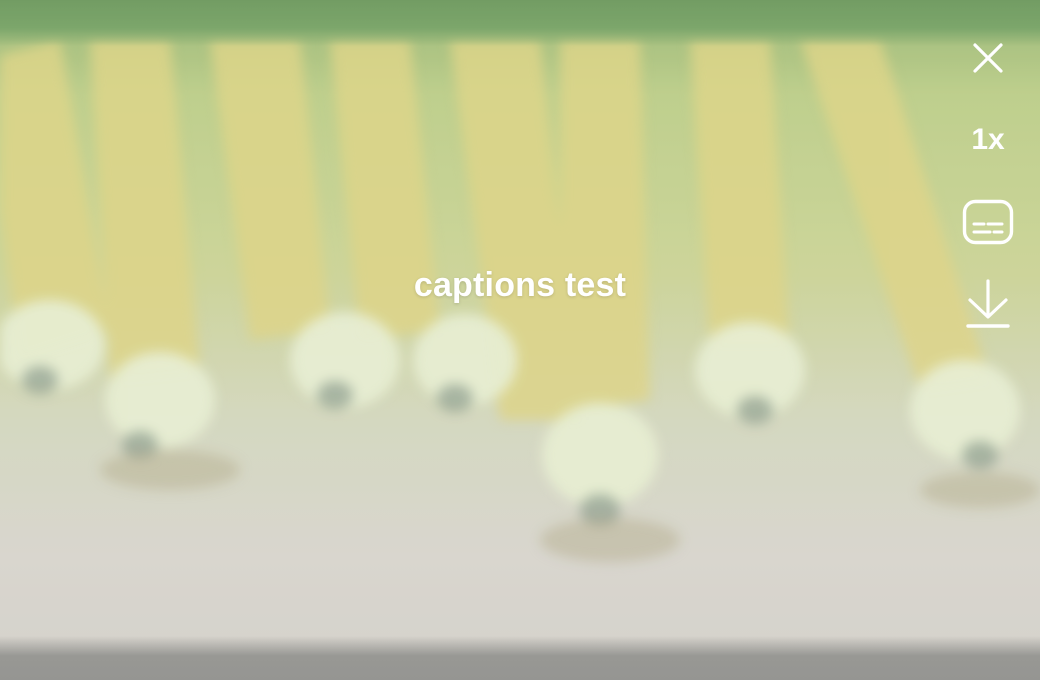  I want to click on download-icon, so click(988, 303).